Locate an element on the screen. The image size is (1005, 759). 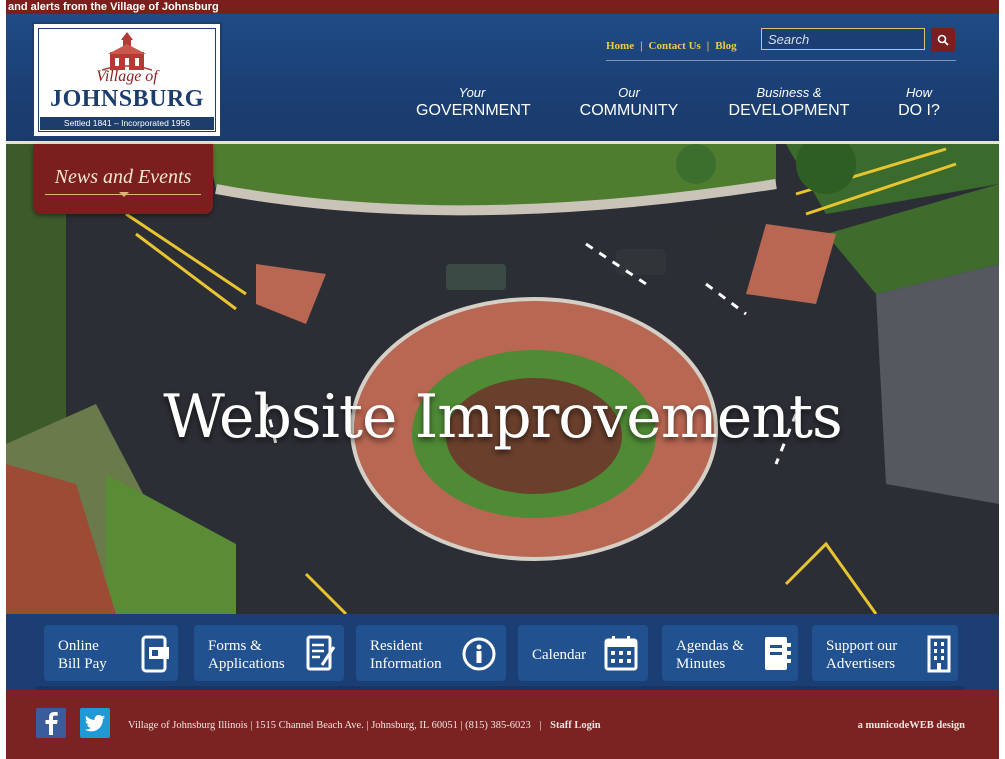
twitter-icon is located at coordinates (95, 723).